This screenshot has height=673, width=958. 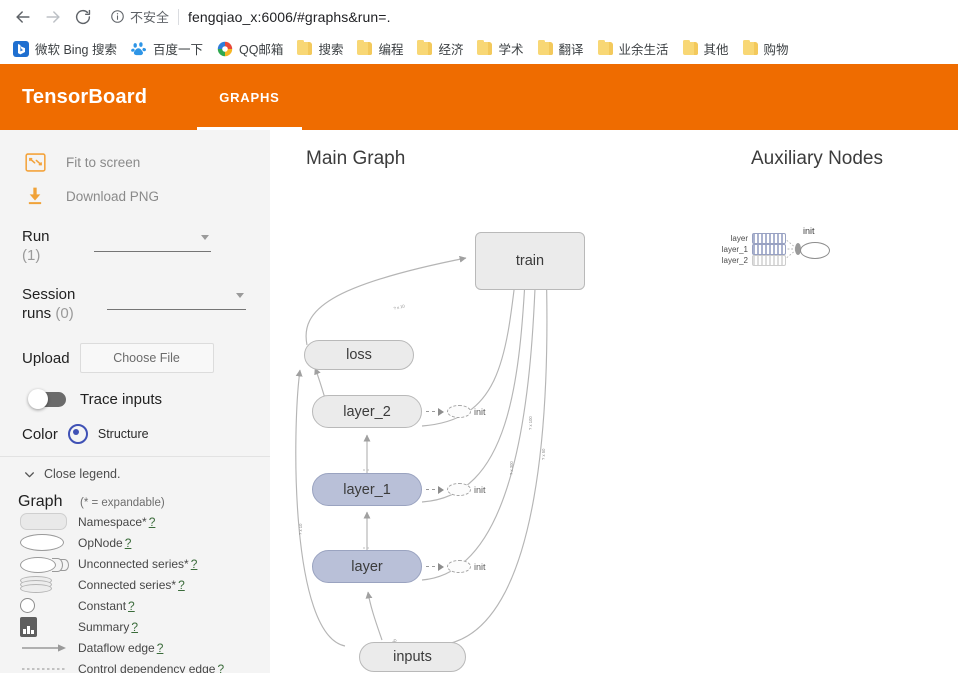 What do you see at coordinates (633, 48) in the screenshot?
I see `bookmark-folder-yeyushenghuo: 业余生活` at bounding box center [633, 48].